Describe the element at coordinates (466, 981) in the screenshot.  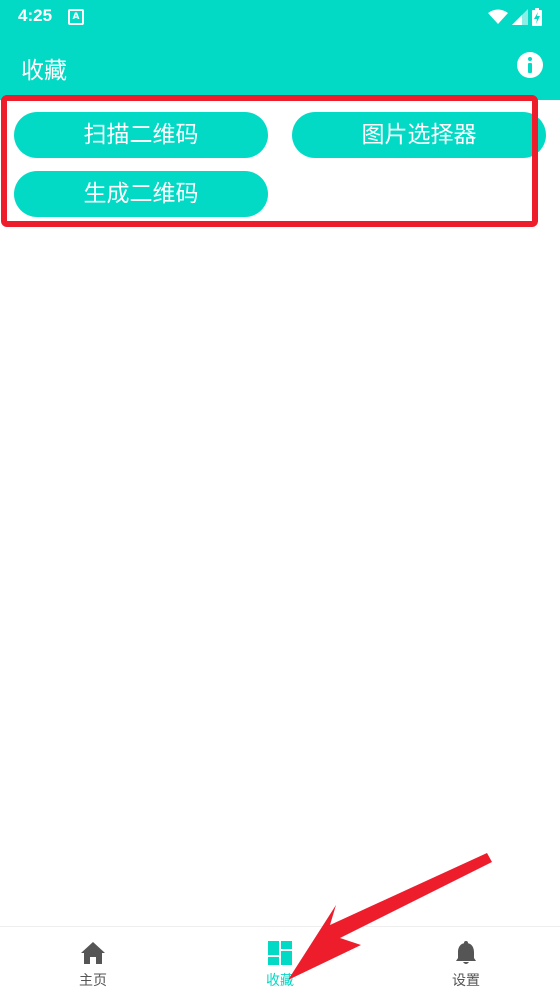
I see `nav-label-settings: 设置` at that location.